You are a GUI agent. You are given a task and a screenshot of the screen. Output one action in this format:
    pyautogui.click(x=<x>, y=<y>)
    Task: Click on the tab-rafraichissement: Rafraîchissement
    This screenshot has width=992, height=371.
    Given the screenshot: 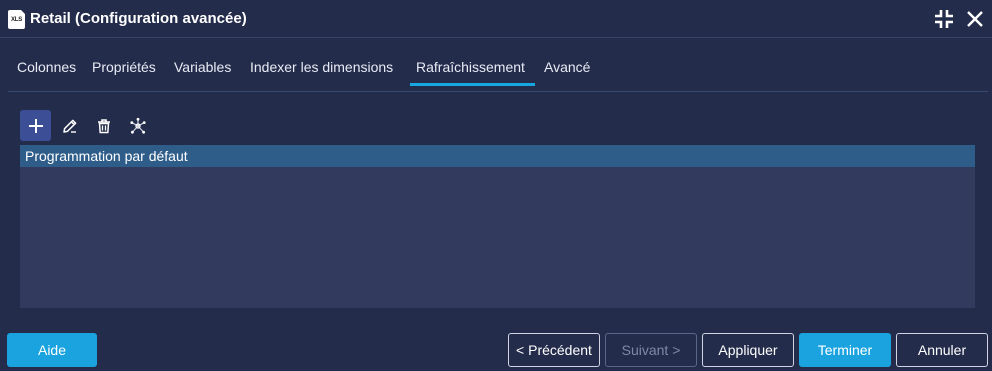 What is the action you would take?
    pyautogui.click(x=472, y=68)
    